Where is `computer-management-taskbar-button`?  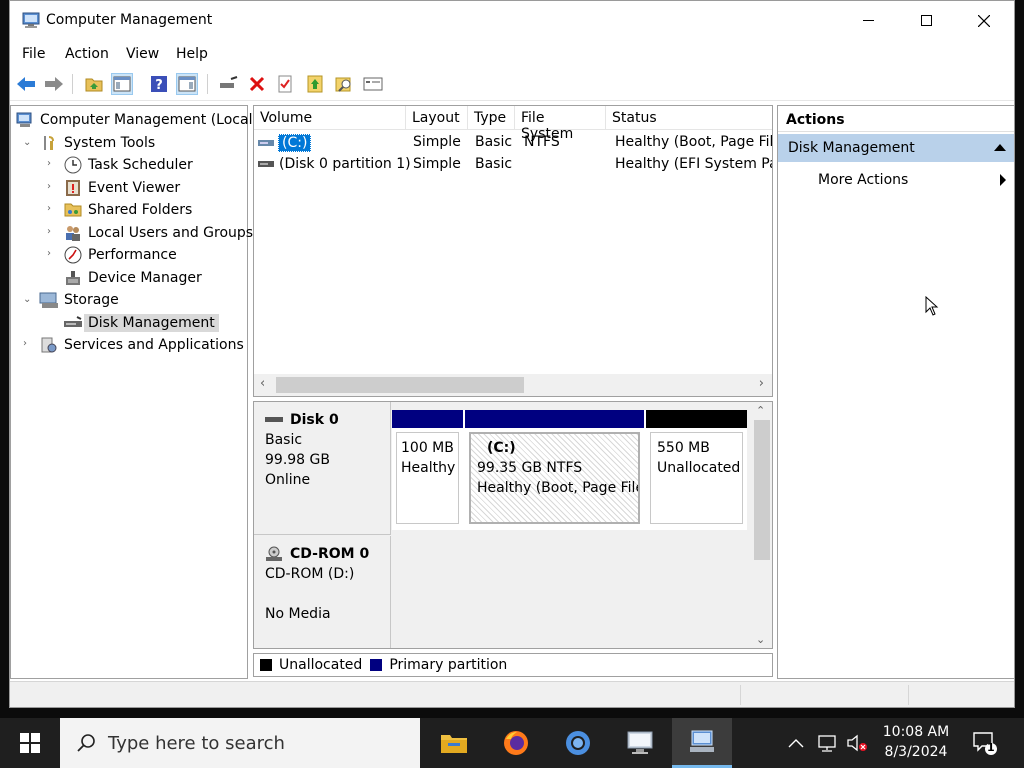
computer-management-taskbar-button is located at coordinates (702, 743).